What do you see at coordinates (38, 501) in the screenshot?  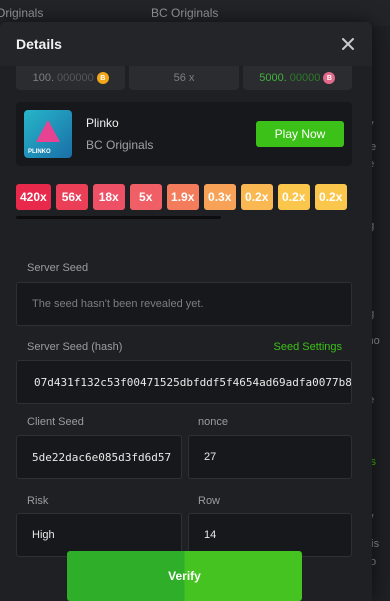 I see `risk-label: Risk` at bounding box center [38, 501].